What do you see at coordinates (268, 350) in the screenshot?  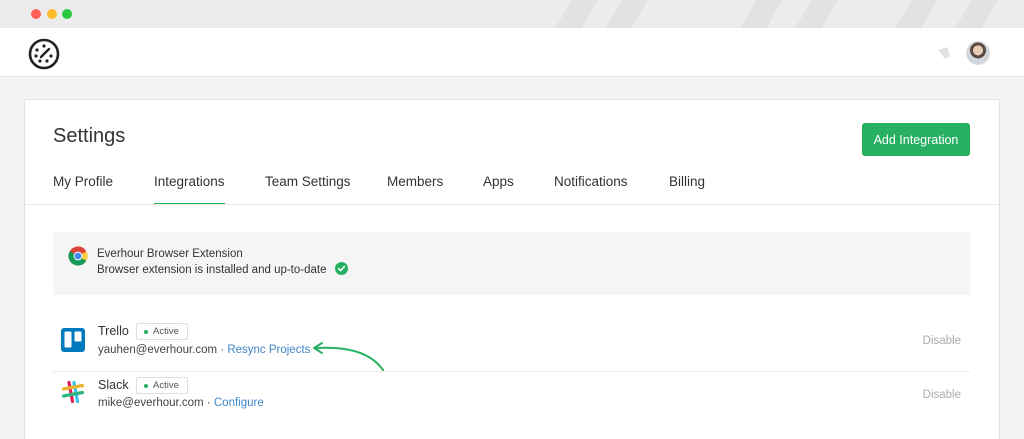 I see `resync-projects-link: Resync Projects` at bounding box center [268, 350].